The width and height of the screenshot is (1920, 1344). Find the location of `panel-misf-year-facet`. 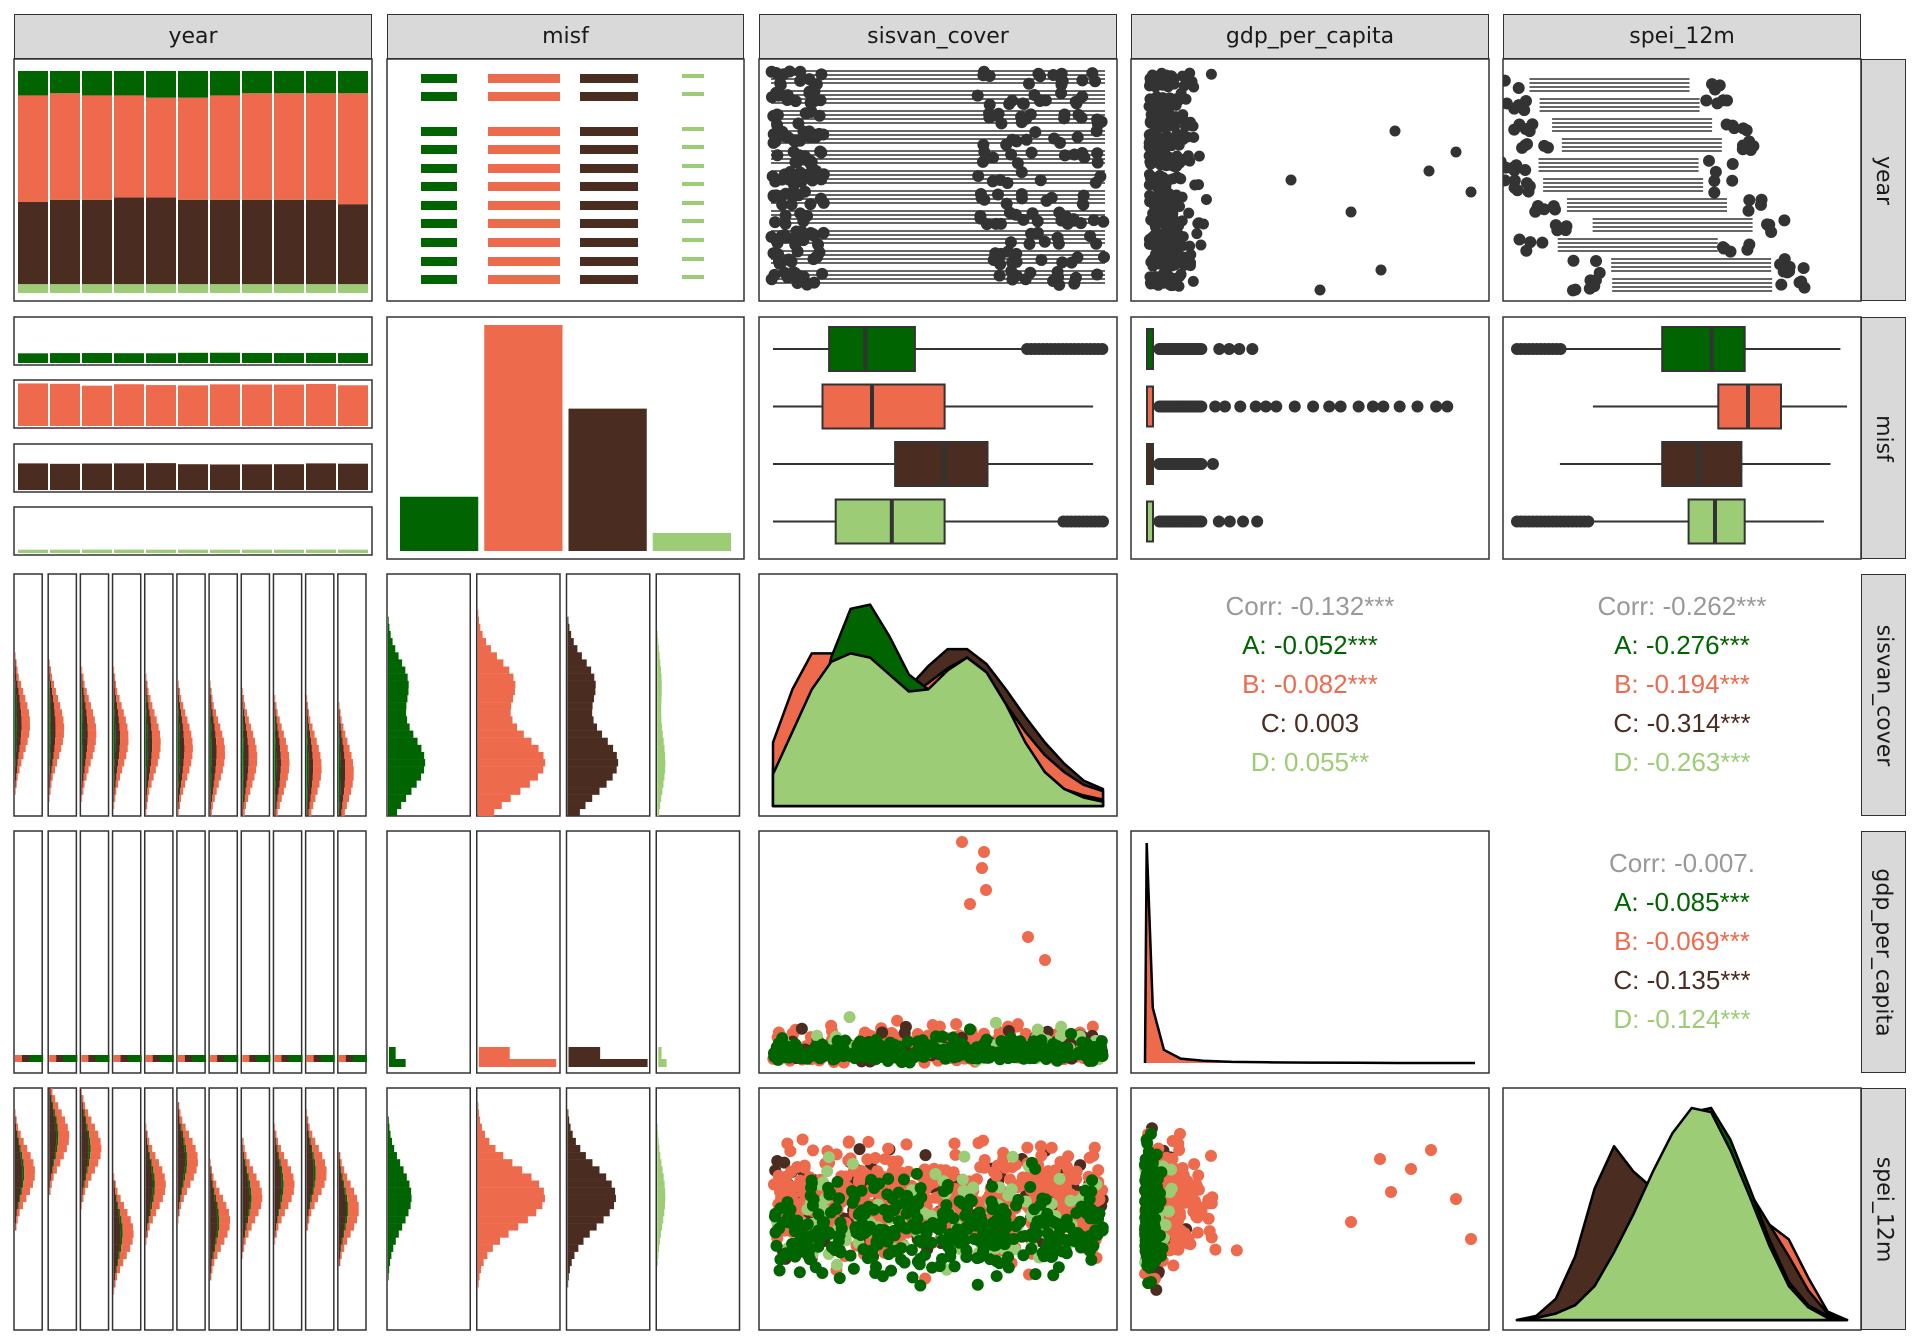

panel-misf-year-facet is located at coordinates (193, 531).